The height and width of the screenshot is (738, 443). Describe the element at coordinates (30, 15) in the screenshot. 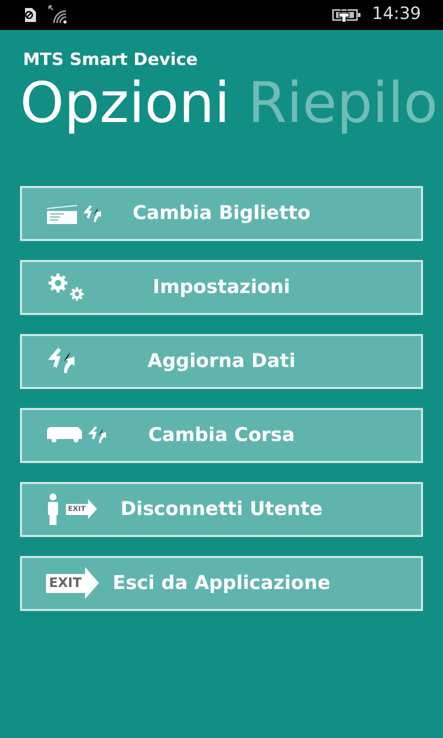

I see `sim-icon` at that location.